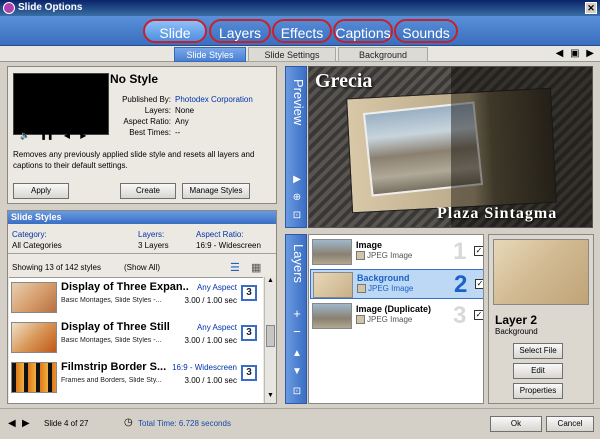 This screenshot has width=600, height=439. Describe the element at coordinates (210, 340) in the screenshot. I see `item-times: 3.00 / 1.00 sec` at that location.